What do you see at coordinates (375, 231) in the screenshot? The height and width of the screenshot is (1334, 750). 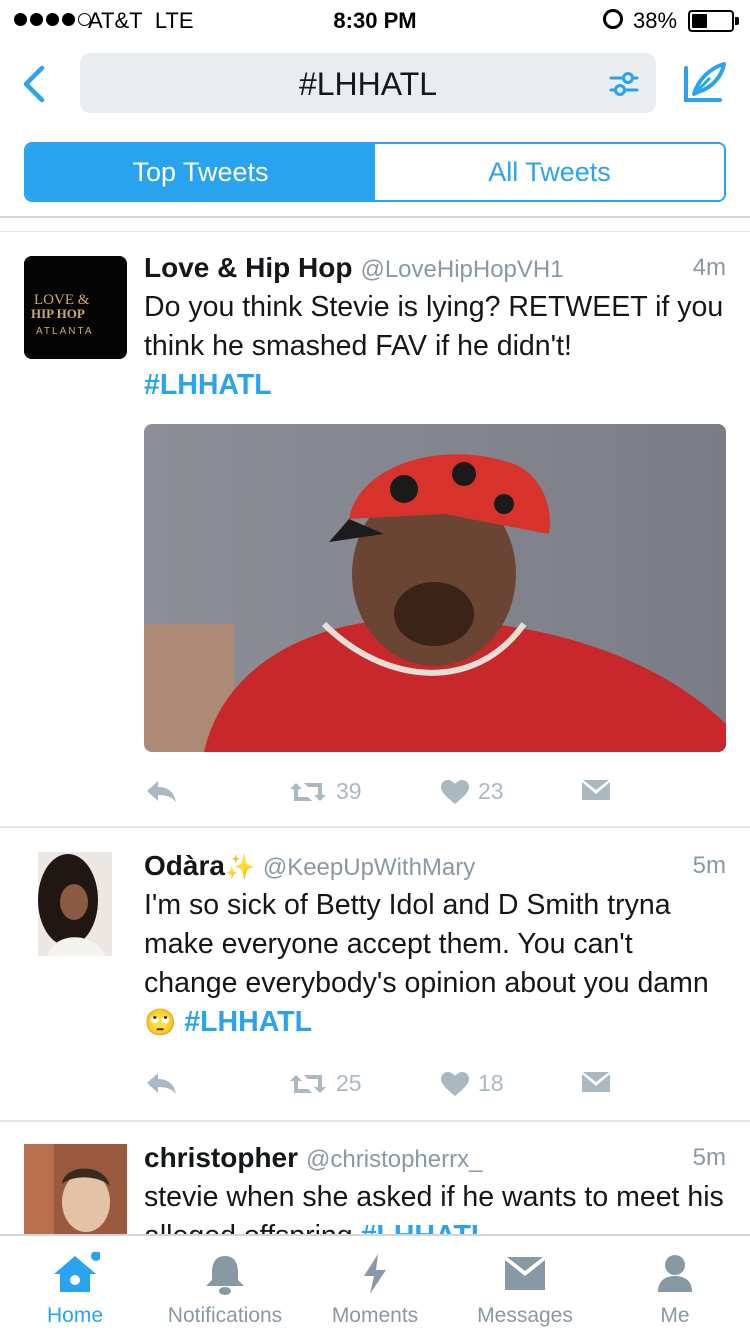 I see `header-divider-secondary` at bounding box center [375, 231].